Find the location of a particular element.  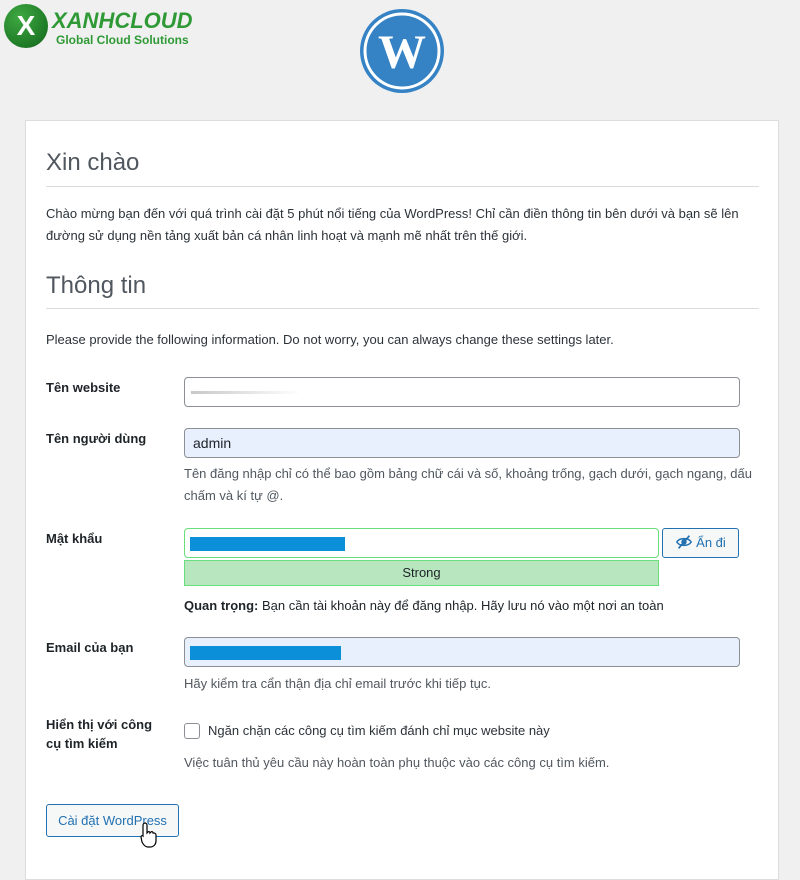

eye-slash-icon is located at coordinates (684, 542).